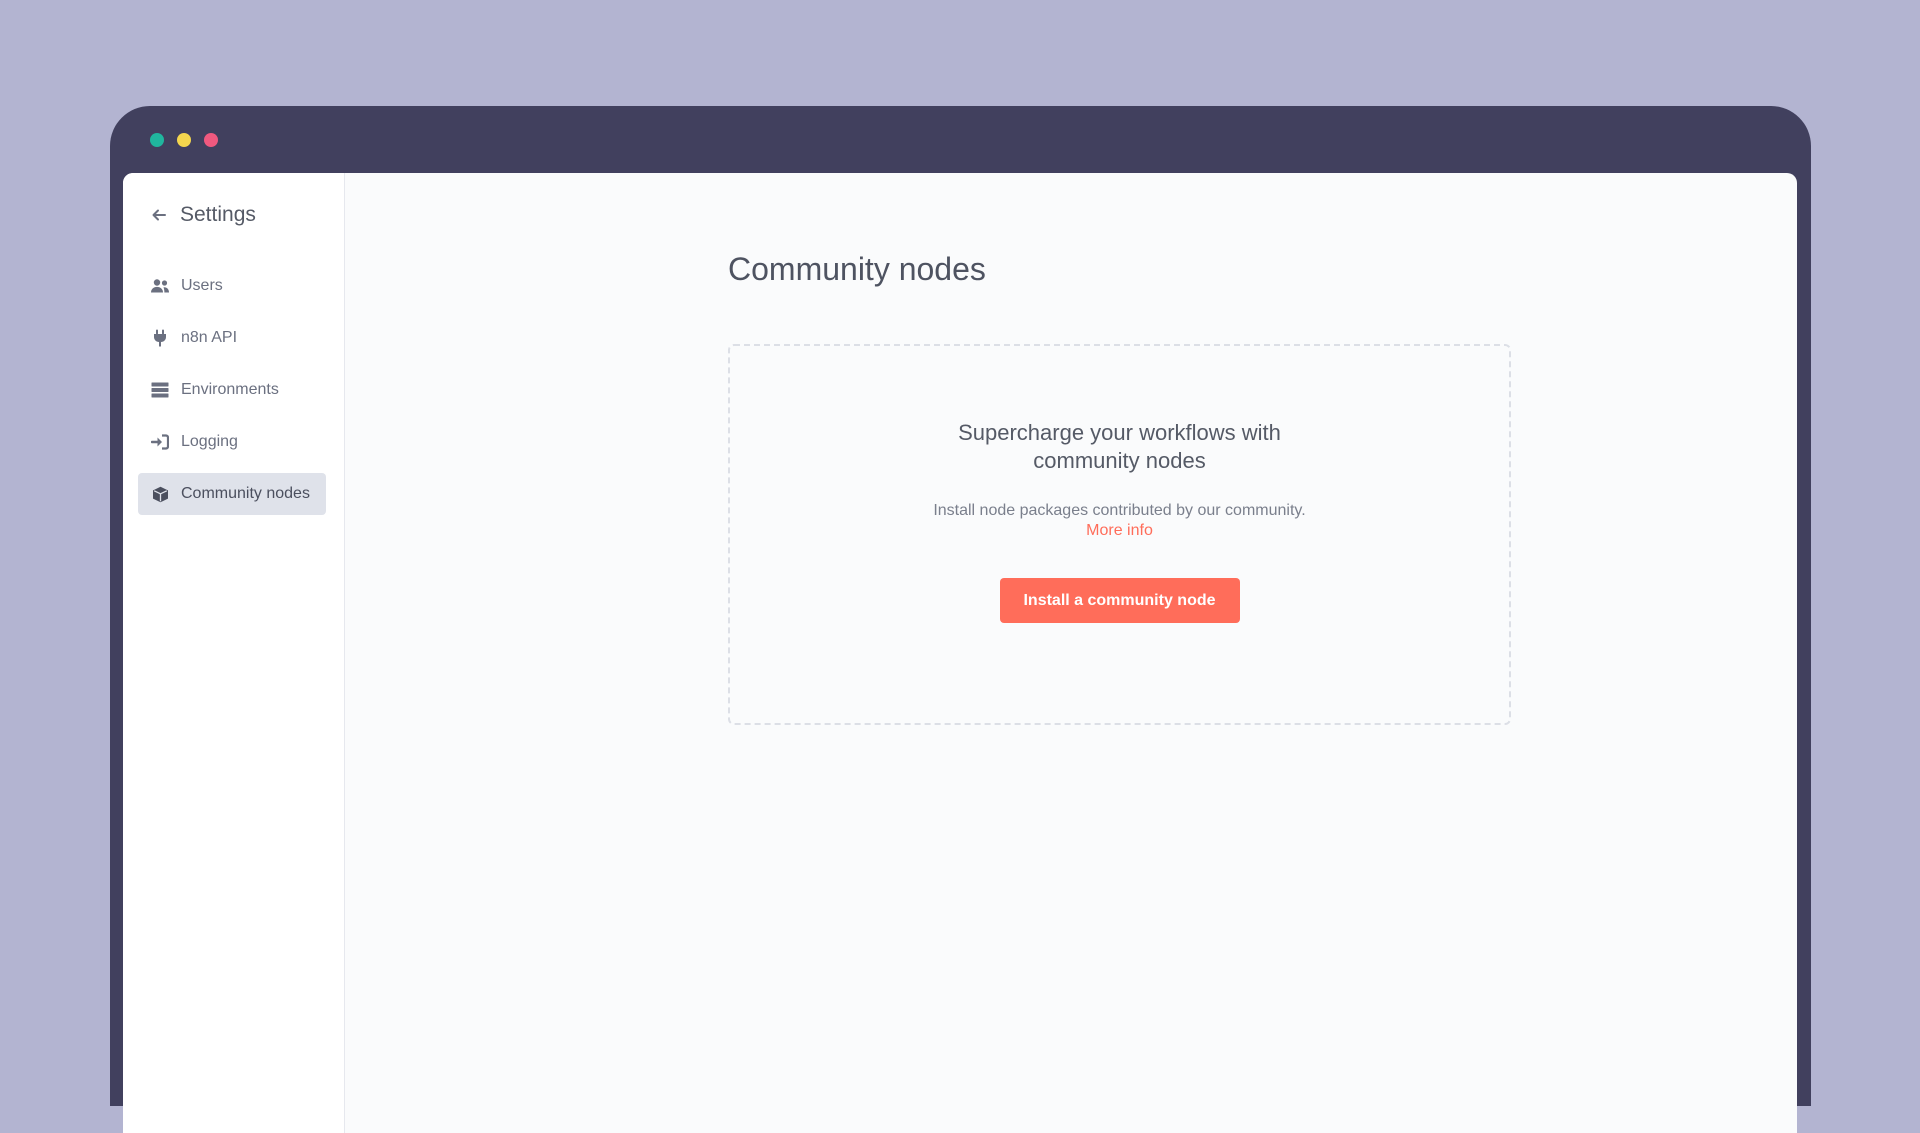 The width and height of the screenshot is (1920, 1133). What do you see at coordinates (857, 269) in the screenshot?
I see `page-title: Community nodes` at bounding box center [857, 269].